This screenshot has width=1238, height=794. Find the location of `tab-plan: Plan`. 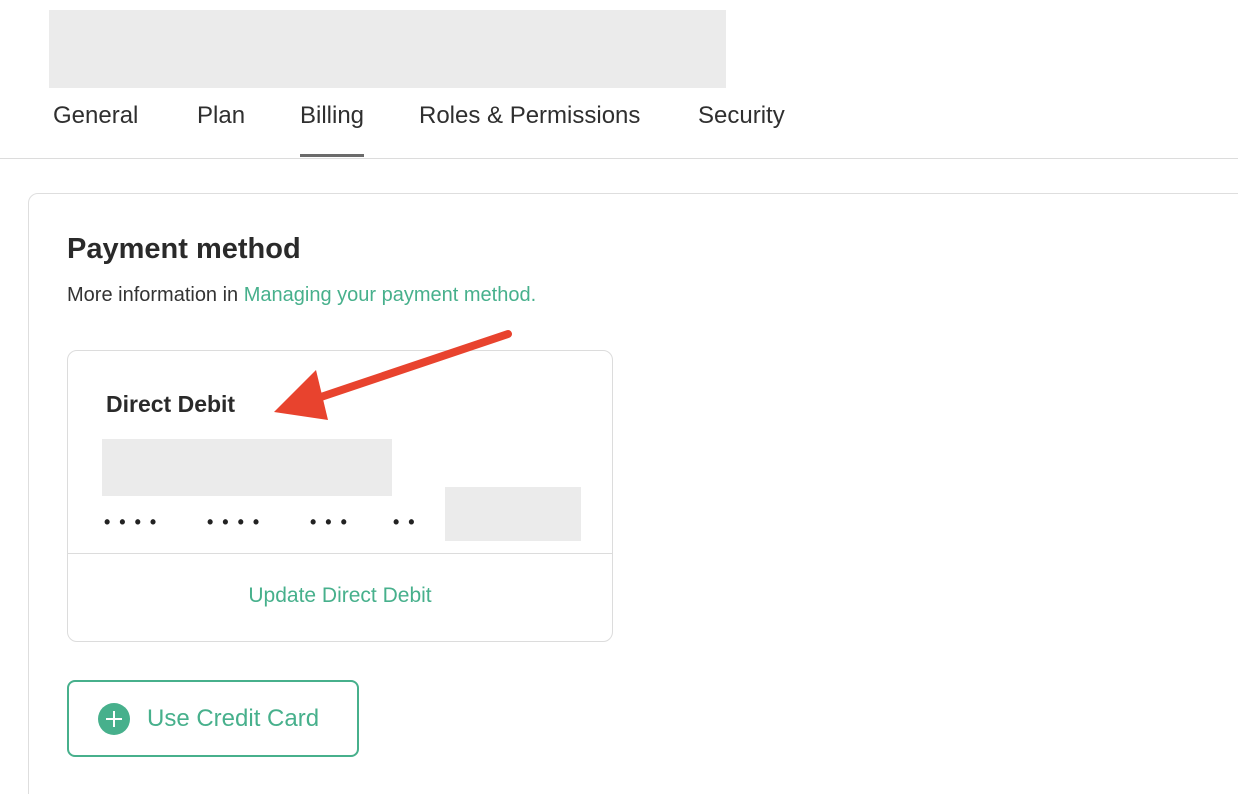

tab-plan: Plan is located at coordinates (221, 128).